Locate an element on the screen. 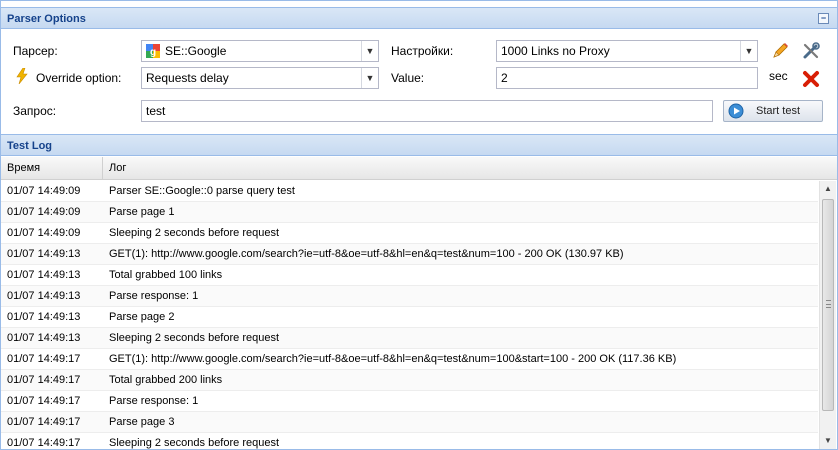  query-input: test is located at coordinates (427, 111).